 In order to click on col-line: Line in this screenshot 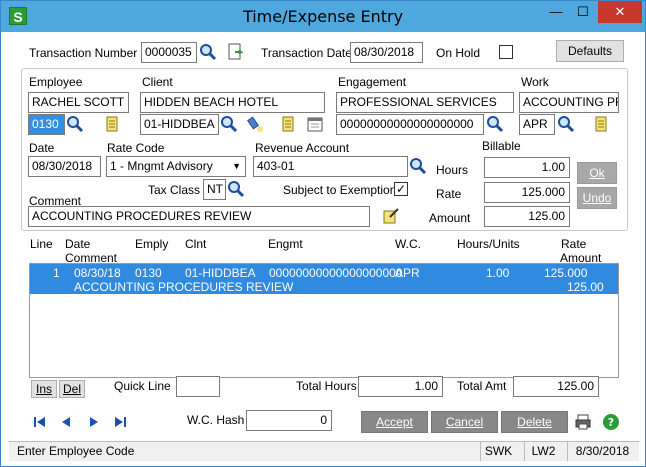, I will do `click(41, 244)`.